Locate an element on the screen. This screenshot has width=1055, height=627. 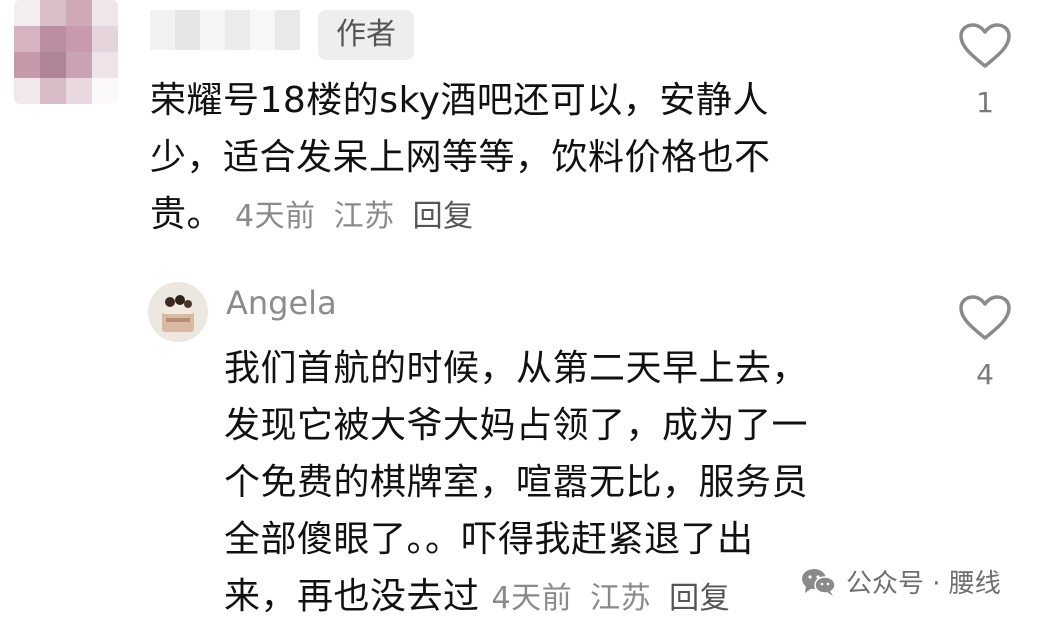
like-count: 4 is located at coordinates (985, 374).